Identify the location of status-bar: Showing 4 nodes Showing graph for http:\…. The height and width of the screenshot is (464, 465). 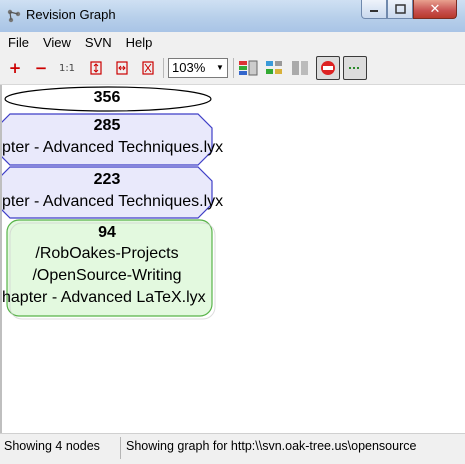
(232, 448).